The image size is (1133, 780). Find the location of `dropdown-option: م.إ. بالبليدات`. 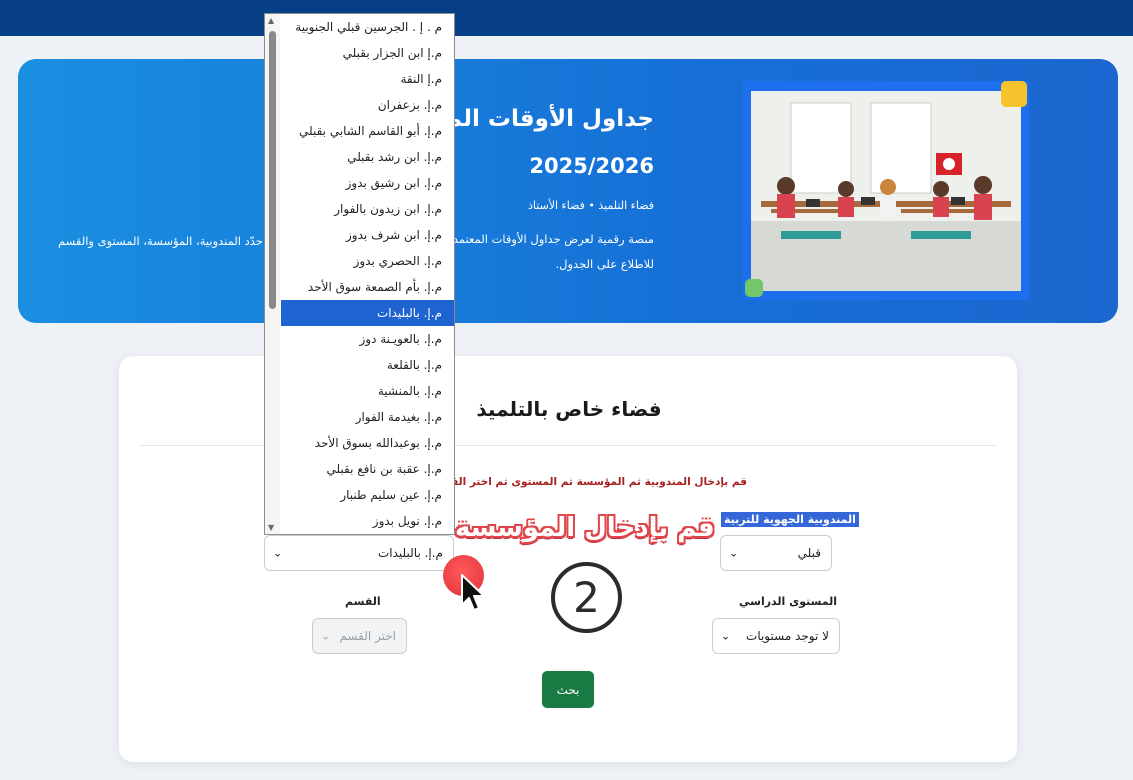

dropdown-option: م.إ. بالبليدات is located at coordinates (367, 313).